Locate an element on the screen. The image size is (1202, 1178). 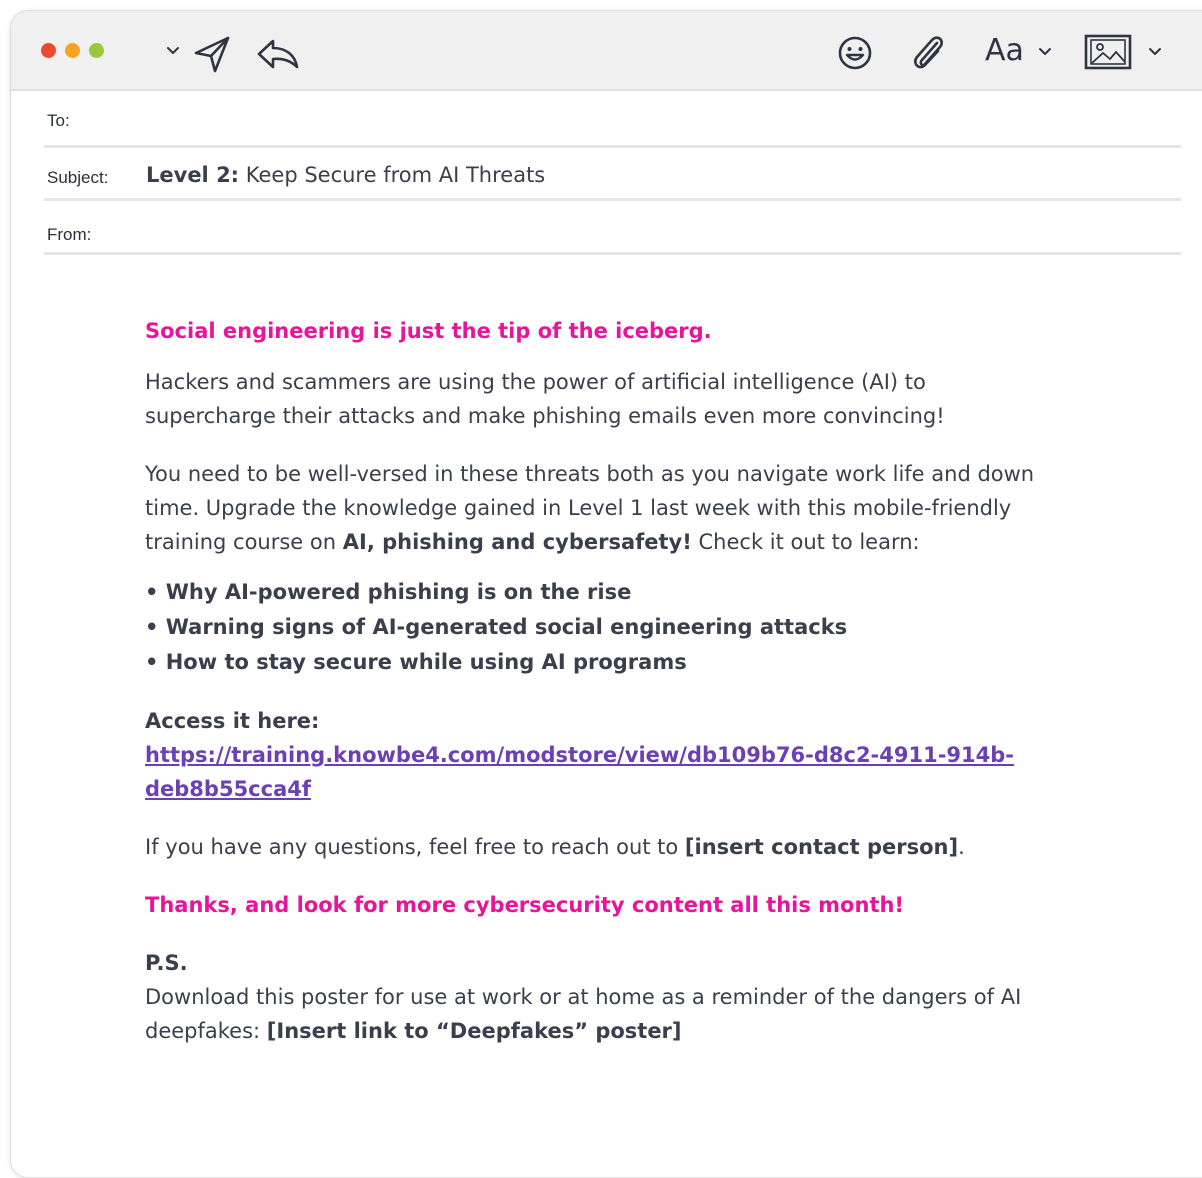
from-field: From: is located at coordinates (612, 235).